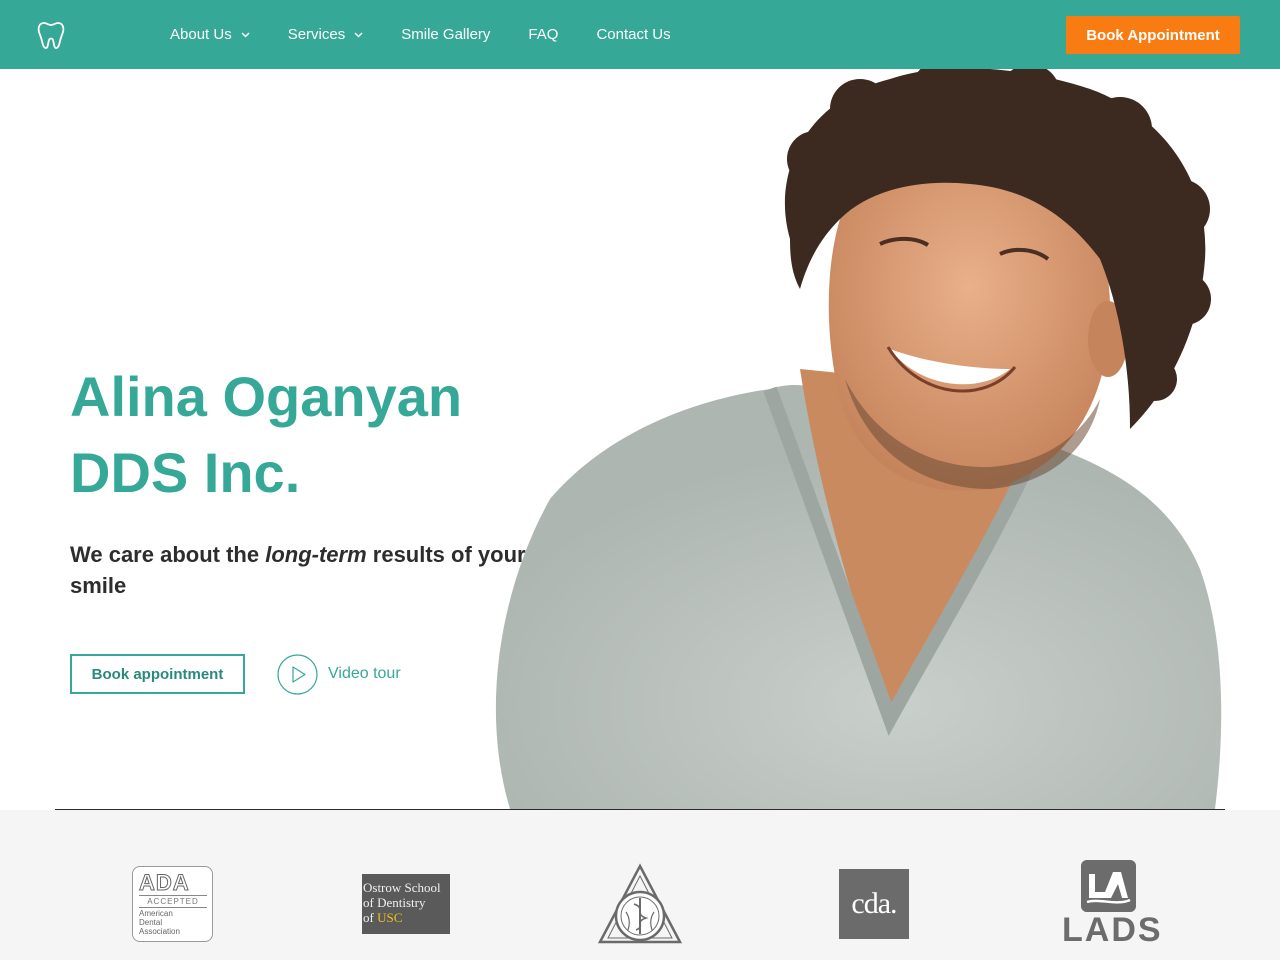  I want to click on ostrow-of: of, so click(370, 917).